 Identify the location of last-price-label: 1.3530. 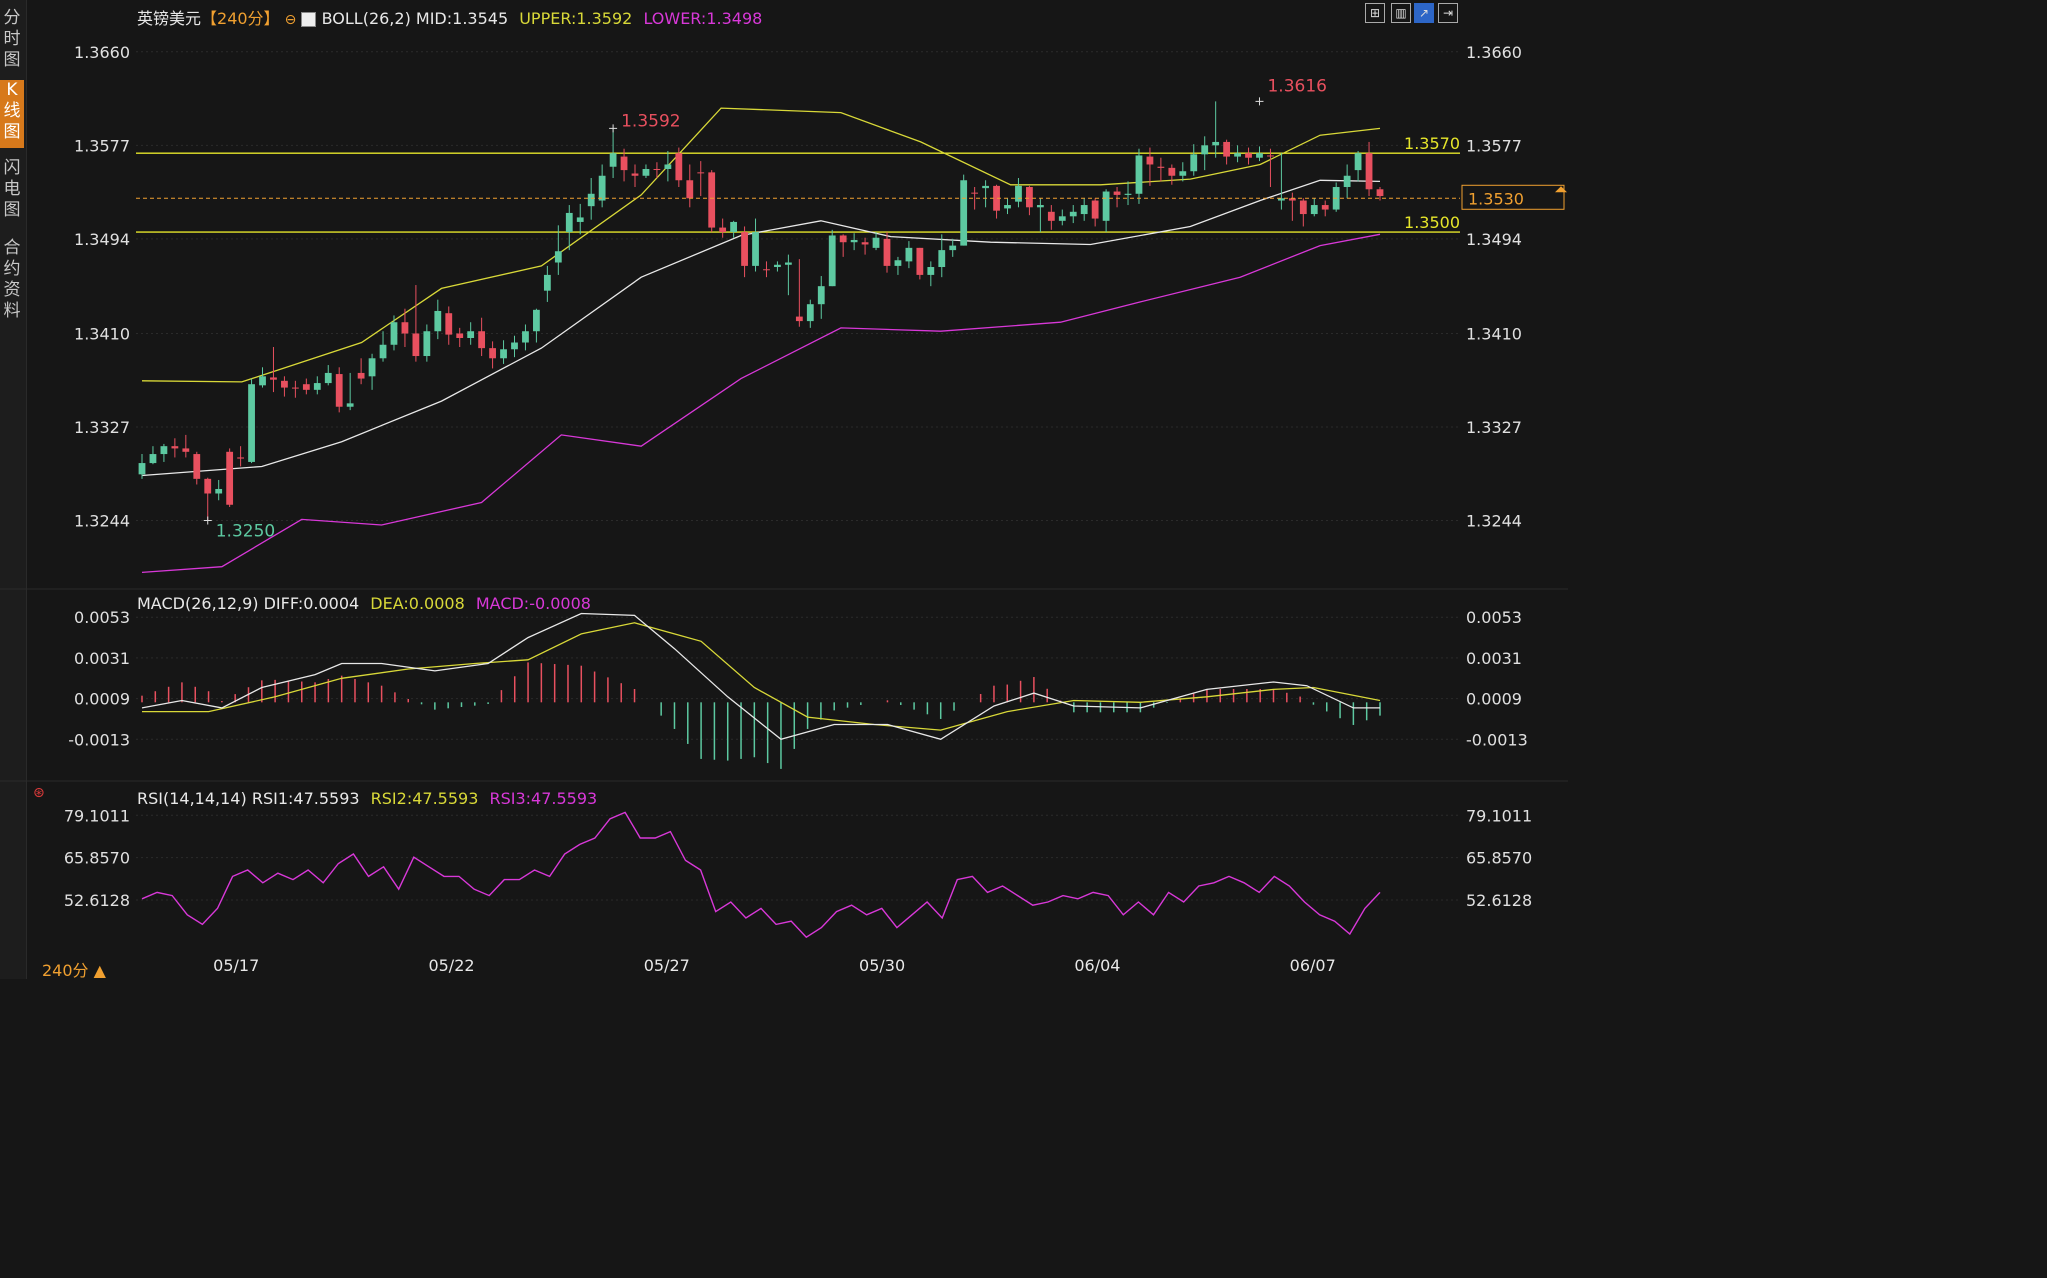
(1496, 198).